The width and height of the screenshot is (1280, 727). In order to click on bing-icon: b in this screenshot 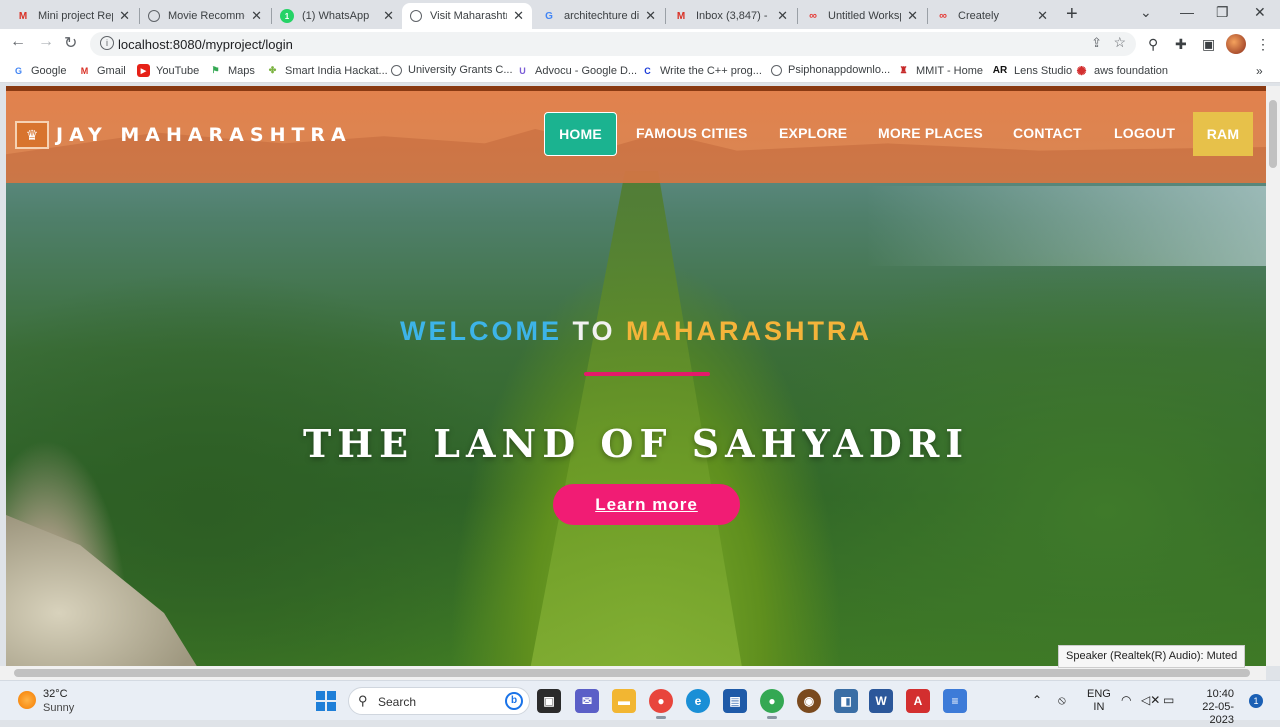, I will do `click(514, 701)`.